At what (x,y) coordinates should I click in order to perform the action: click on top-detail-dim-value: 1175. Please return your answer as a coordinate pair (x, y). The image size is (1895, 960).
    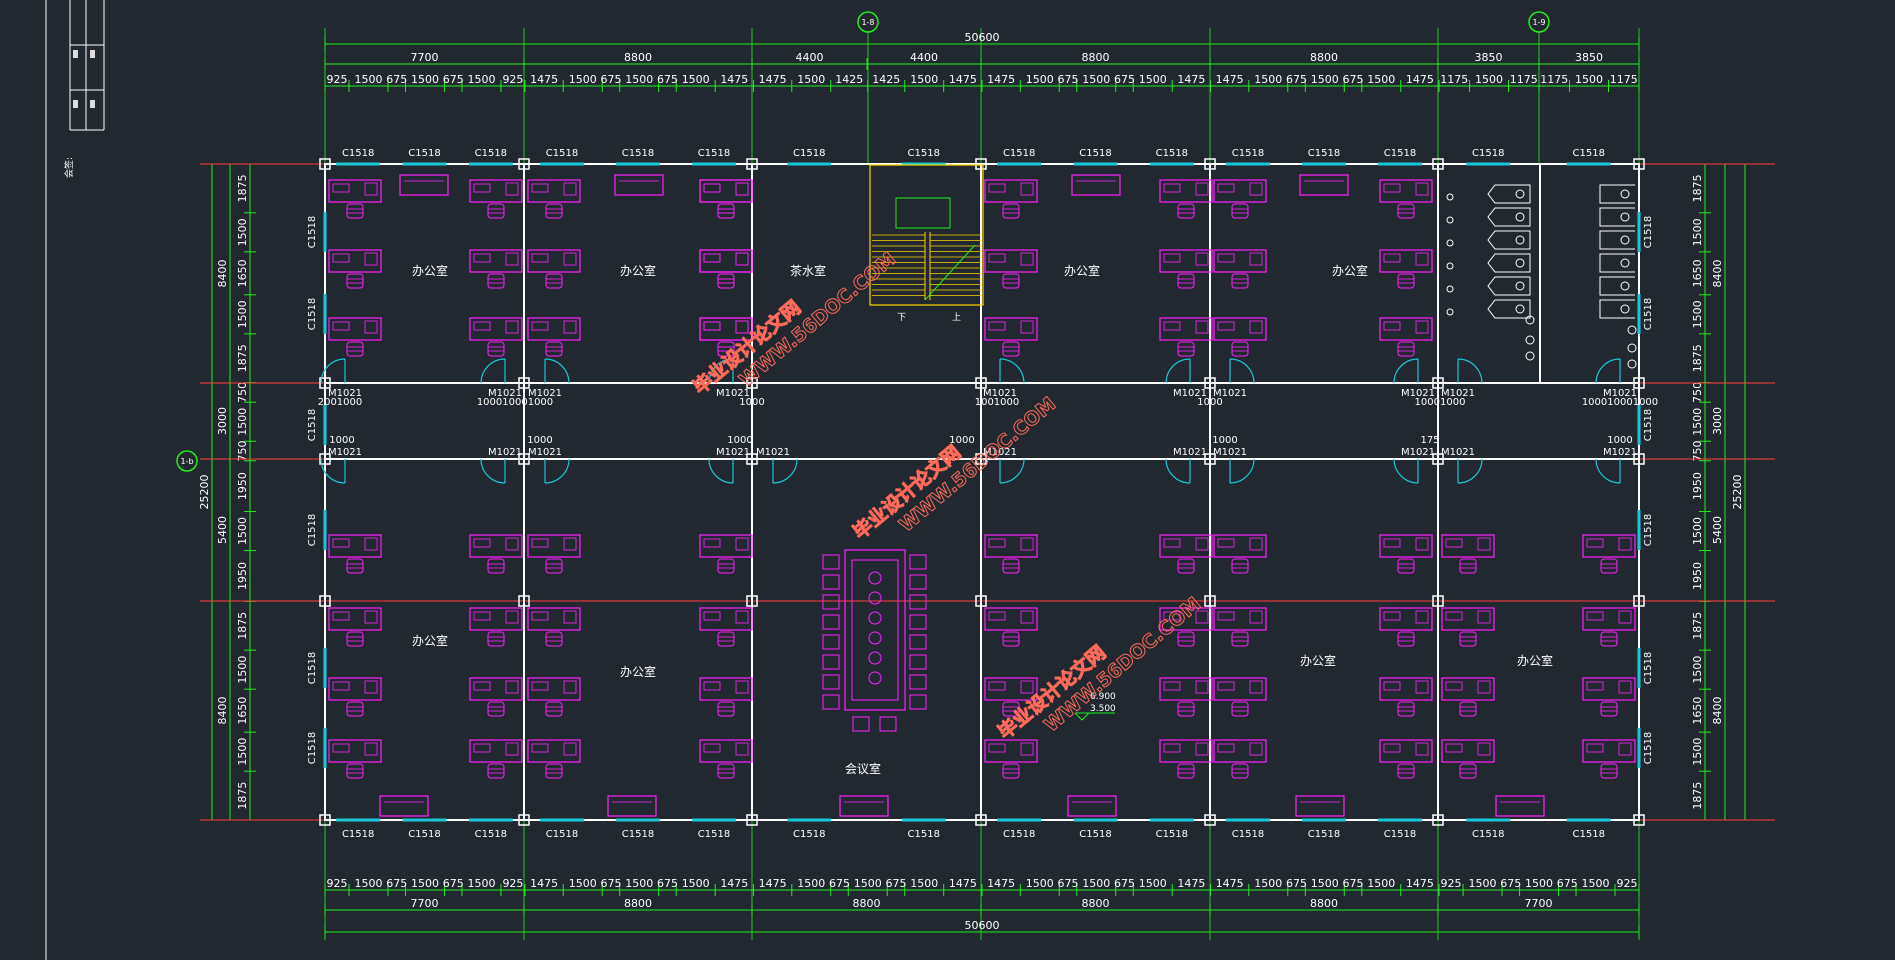
    Looking at the image, I should click on (1624, 79).